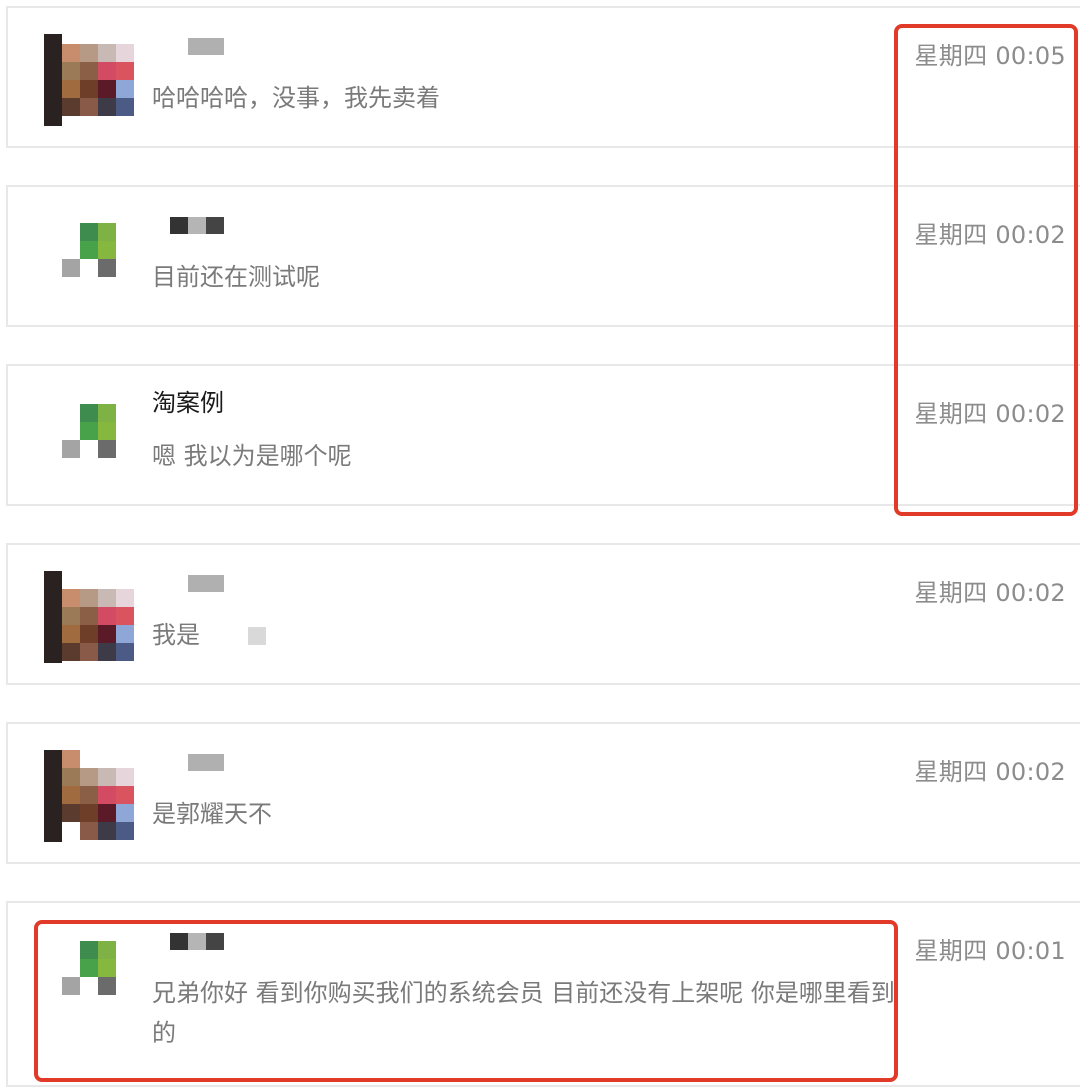  I want to click on chat-item: 我是 星期四 00:02, so click(543, 614).